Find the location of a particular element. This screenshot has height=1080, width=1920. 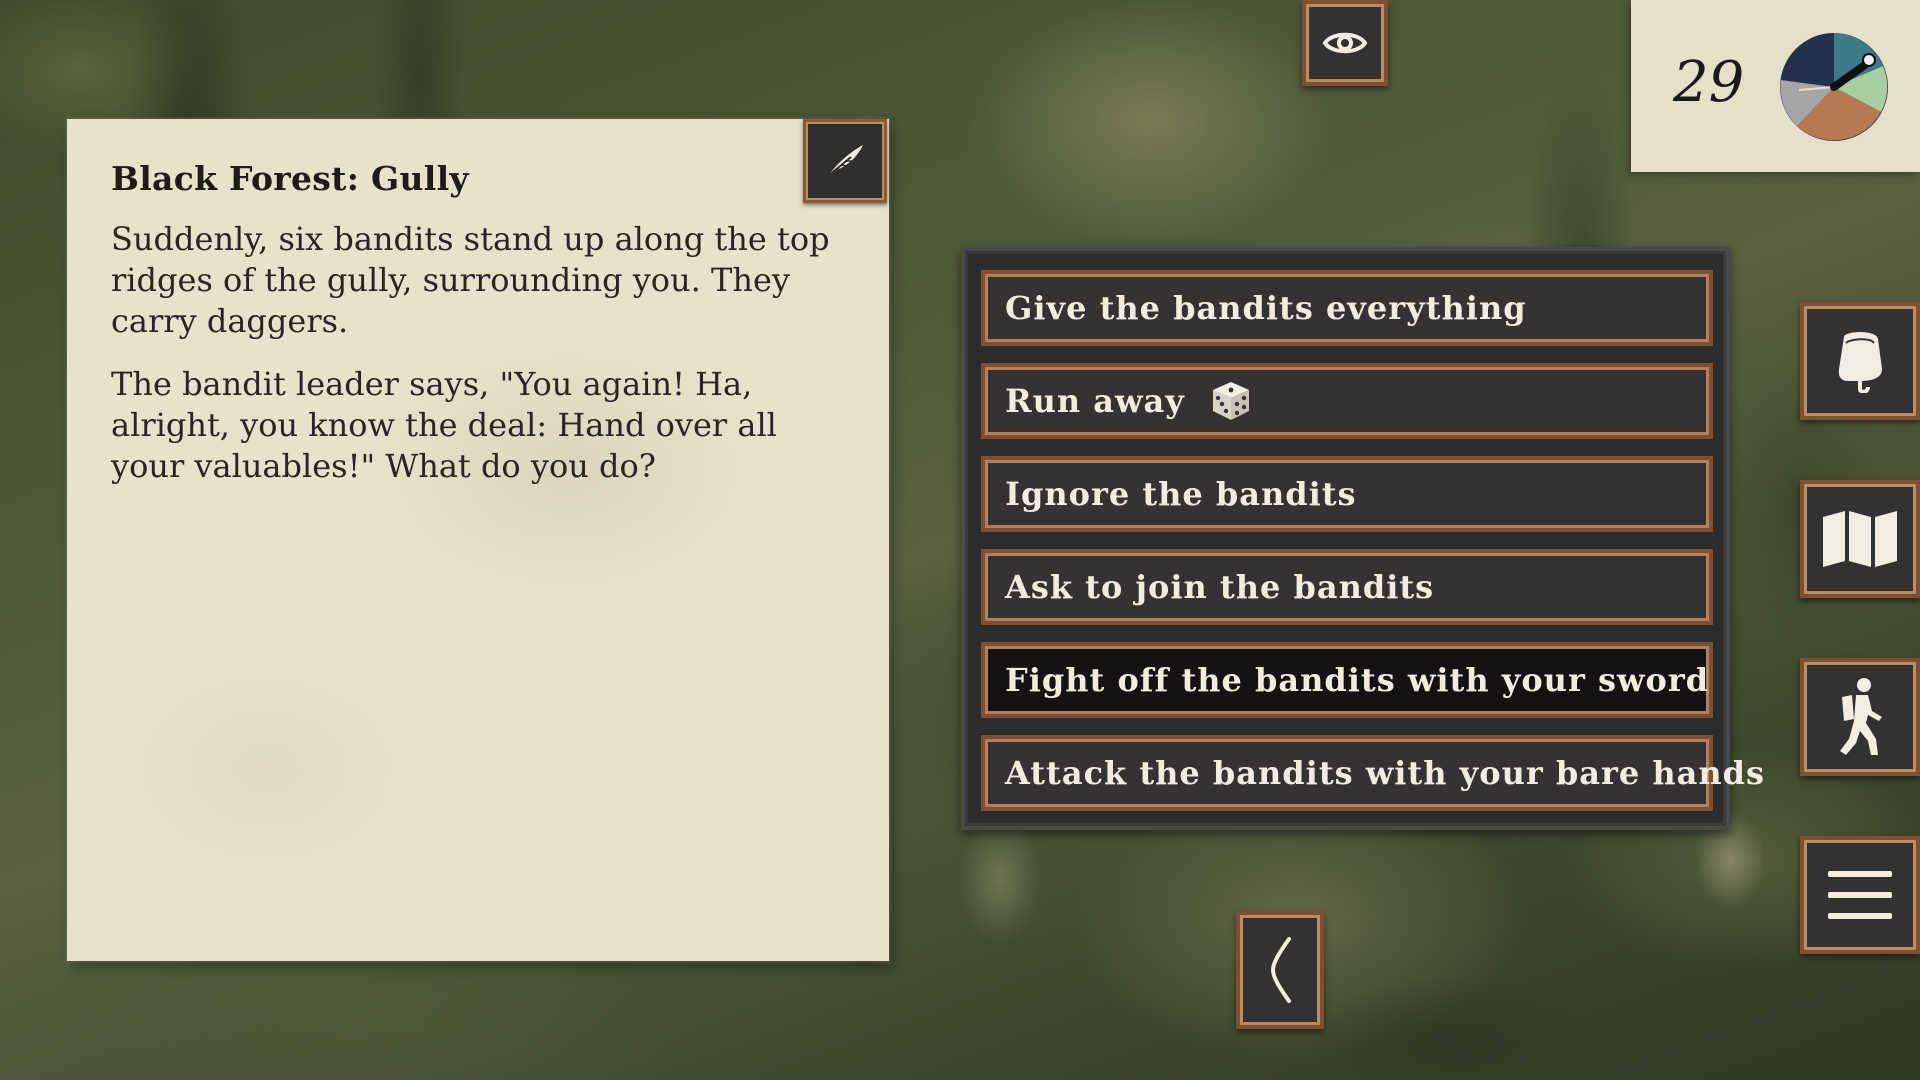

location-title: Black Forest: Gully is located at coordinates (290, 178).